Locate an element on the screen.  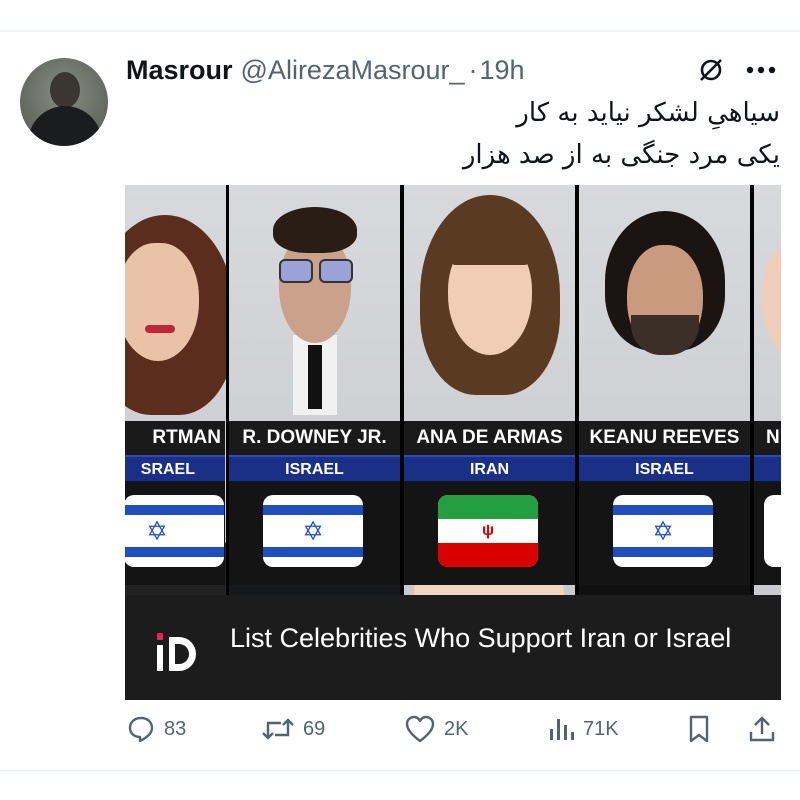
bottom-divider is located at coordinates (400, 771).